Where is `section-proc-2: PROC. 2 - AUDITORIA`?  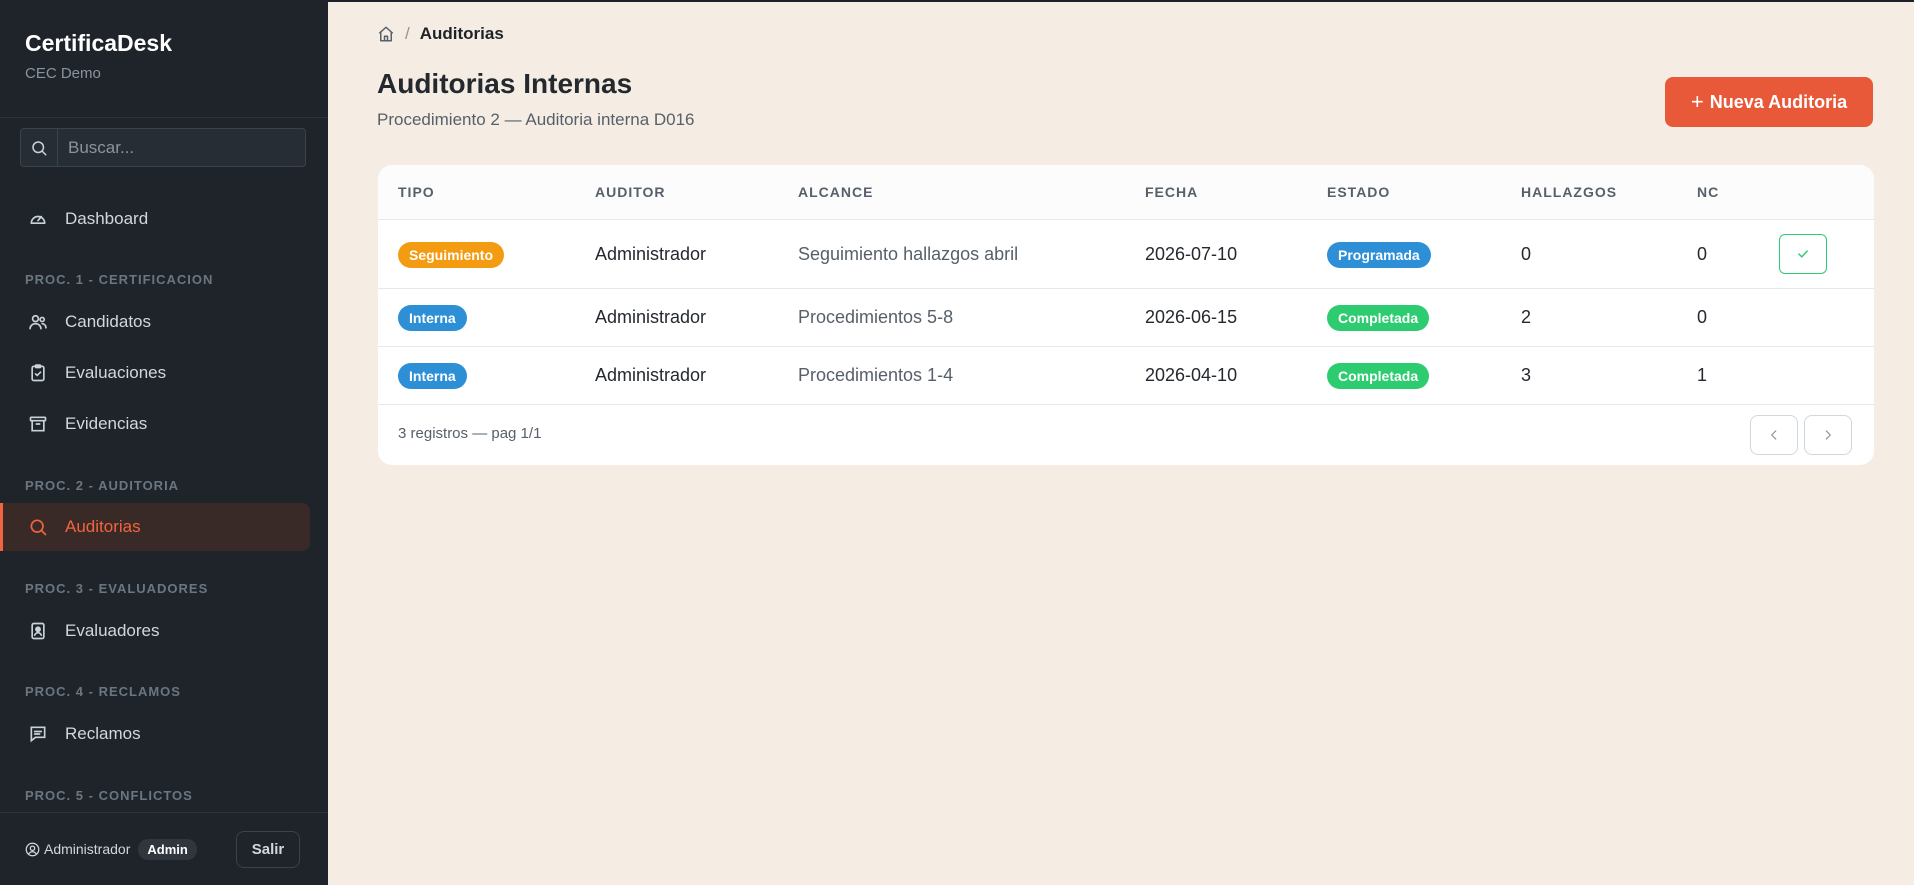
section-proc-2: PROC. 2 - AUDITORIA is located at coordinates (102, 485).